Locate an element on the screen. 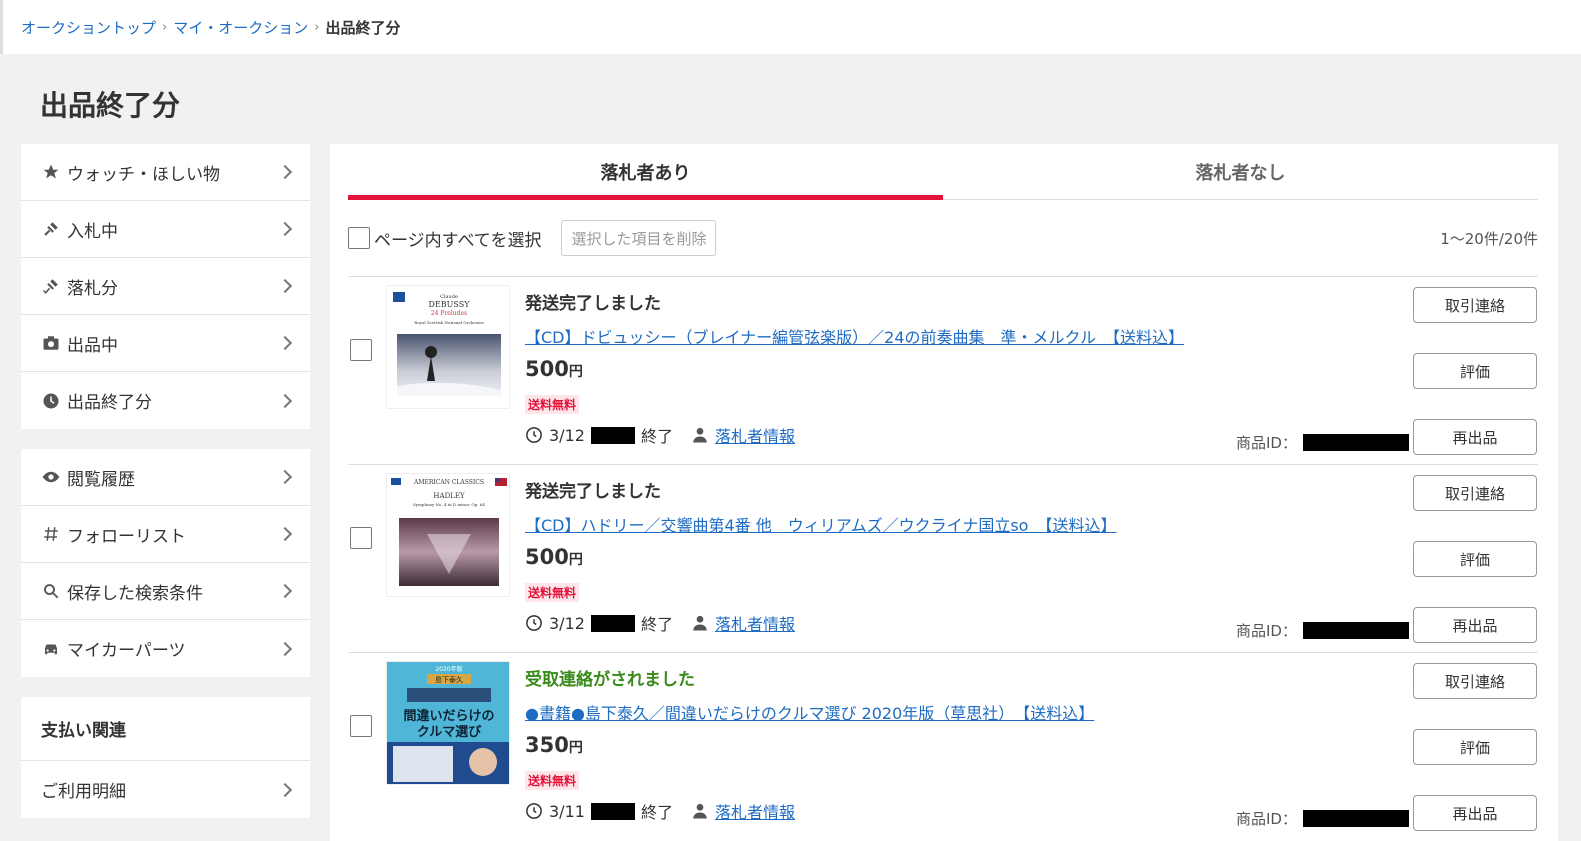  tab-no-winner: 落札者なし is located at coordinates (1240, 171).